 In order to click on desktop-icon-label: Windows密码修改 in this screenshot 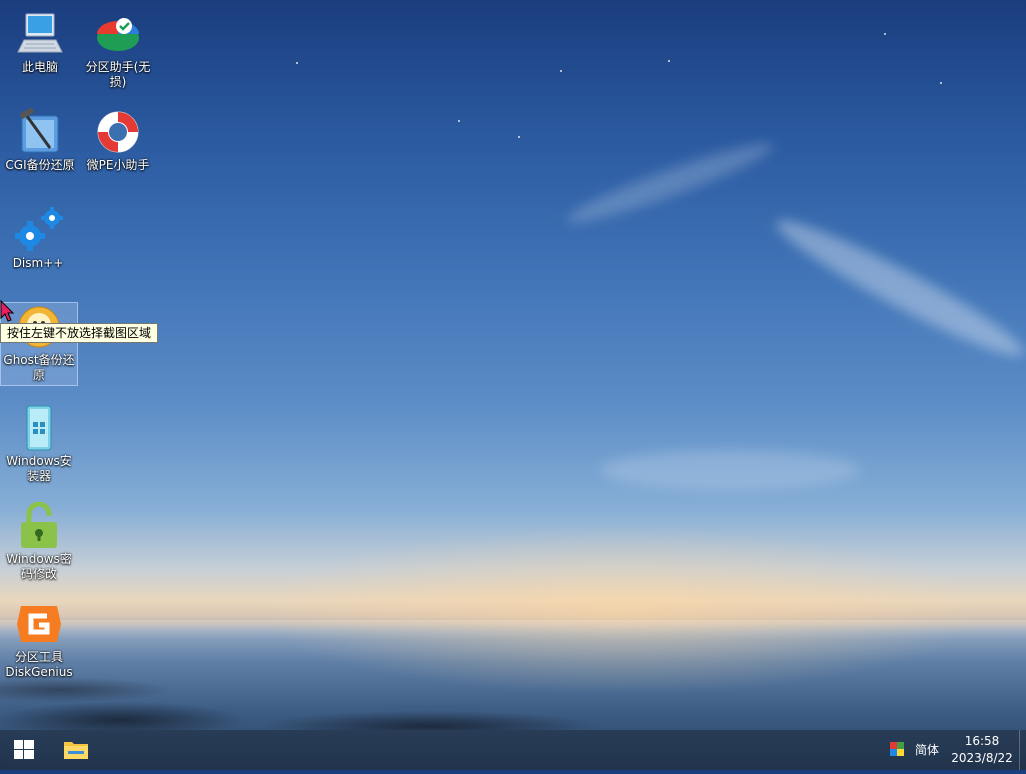, I will do `click(39, 566)`.